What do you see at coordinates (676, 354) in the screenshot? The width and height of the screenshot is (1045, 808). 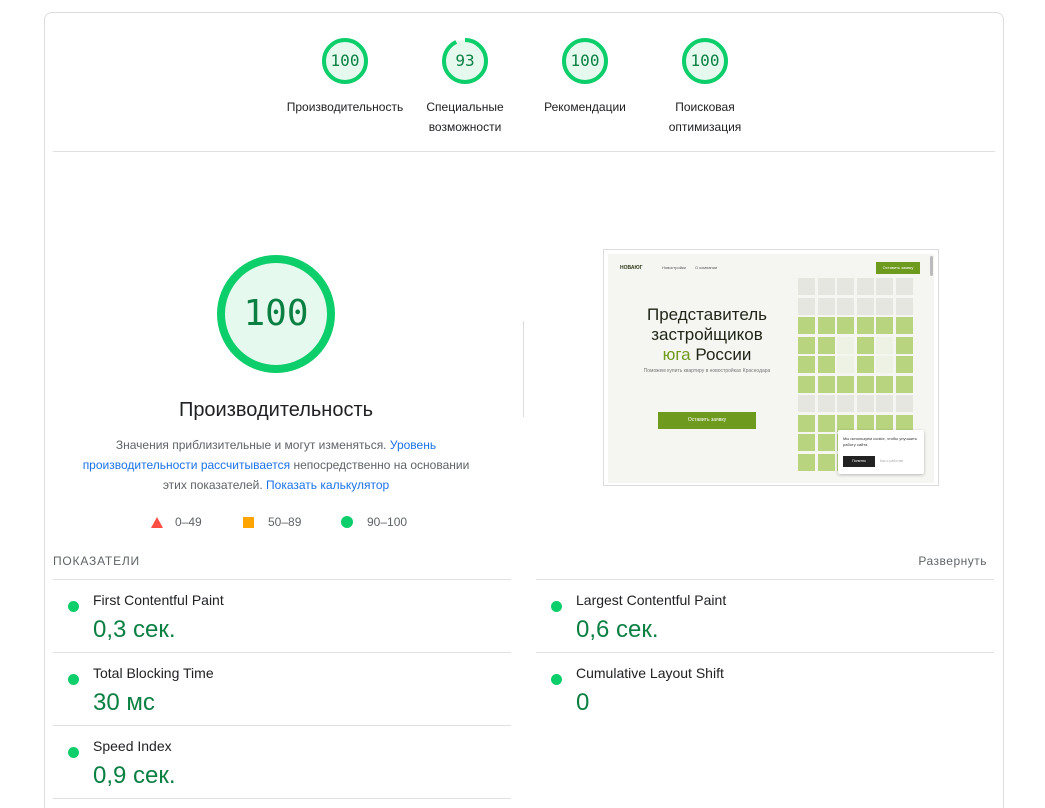 I see `headline-accent: юга` at bounding box center [676, 354].